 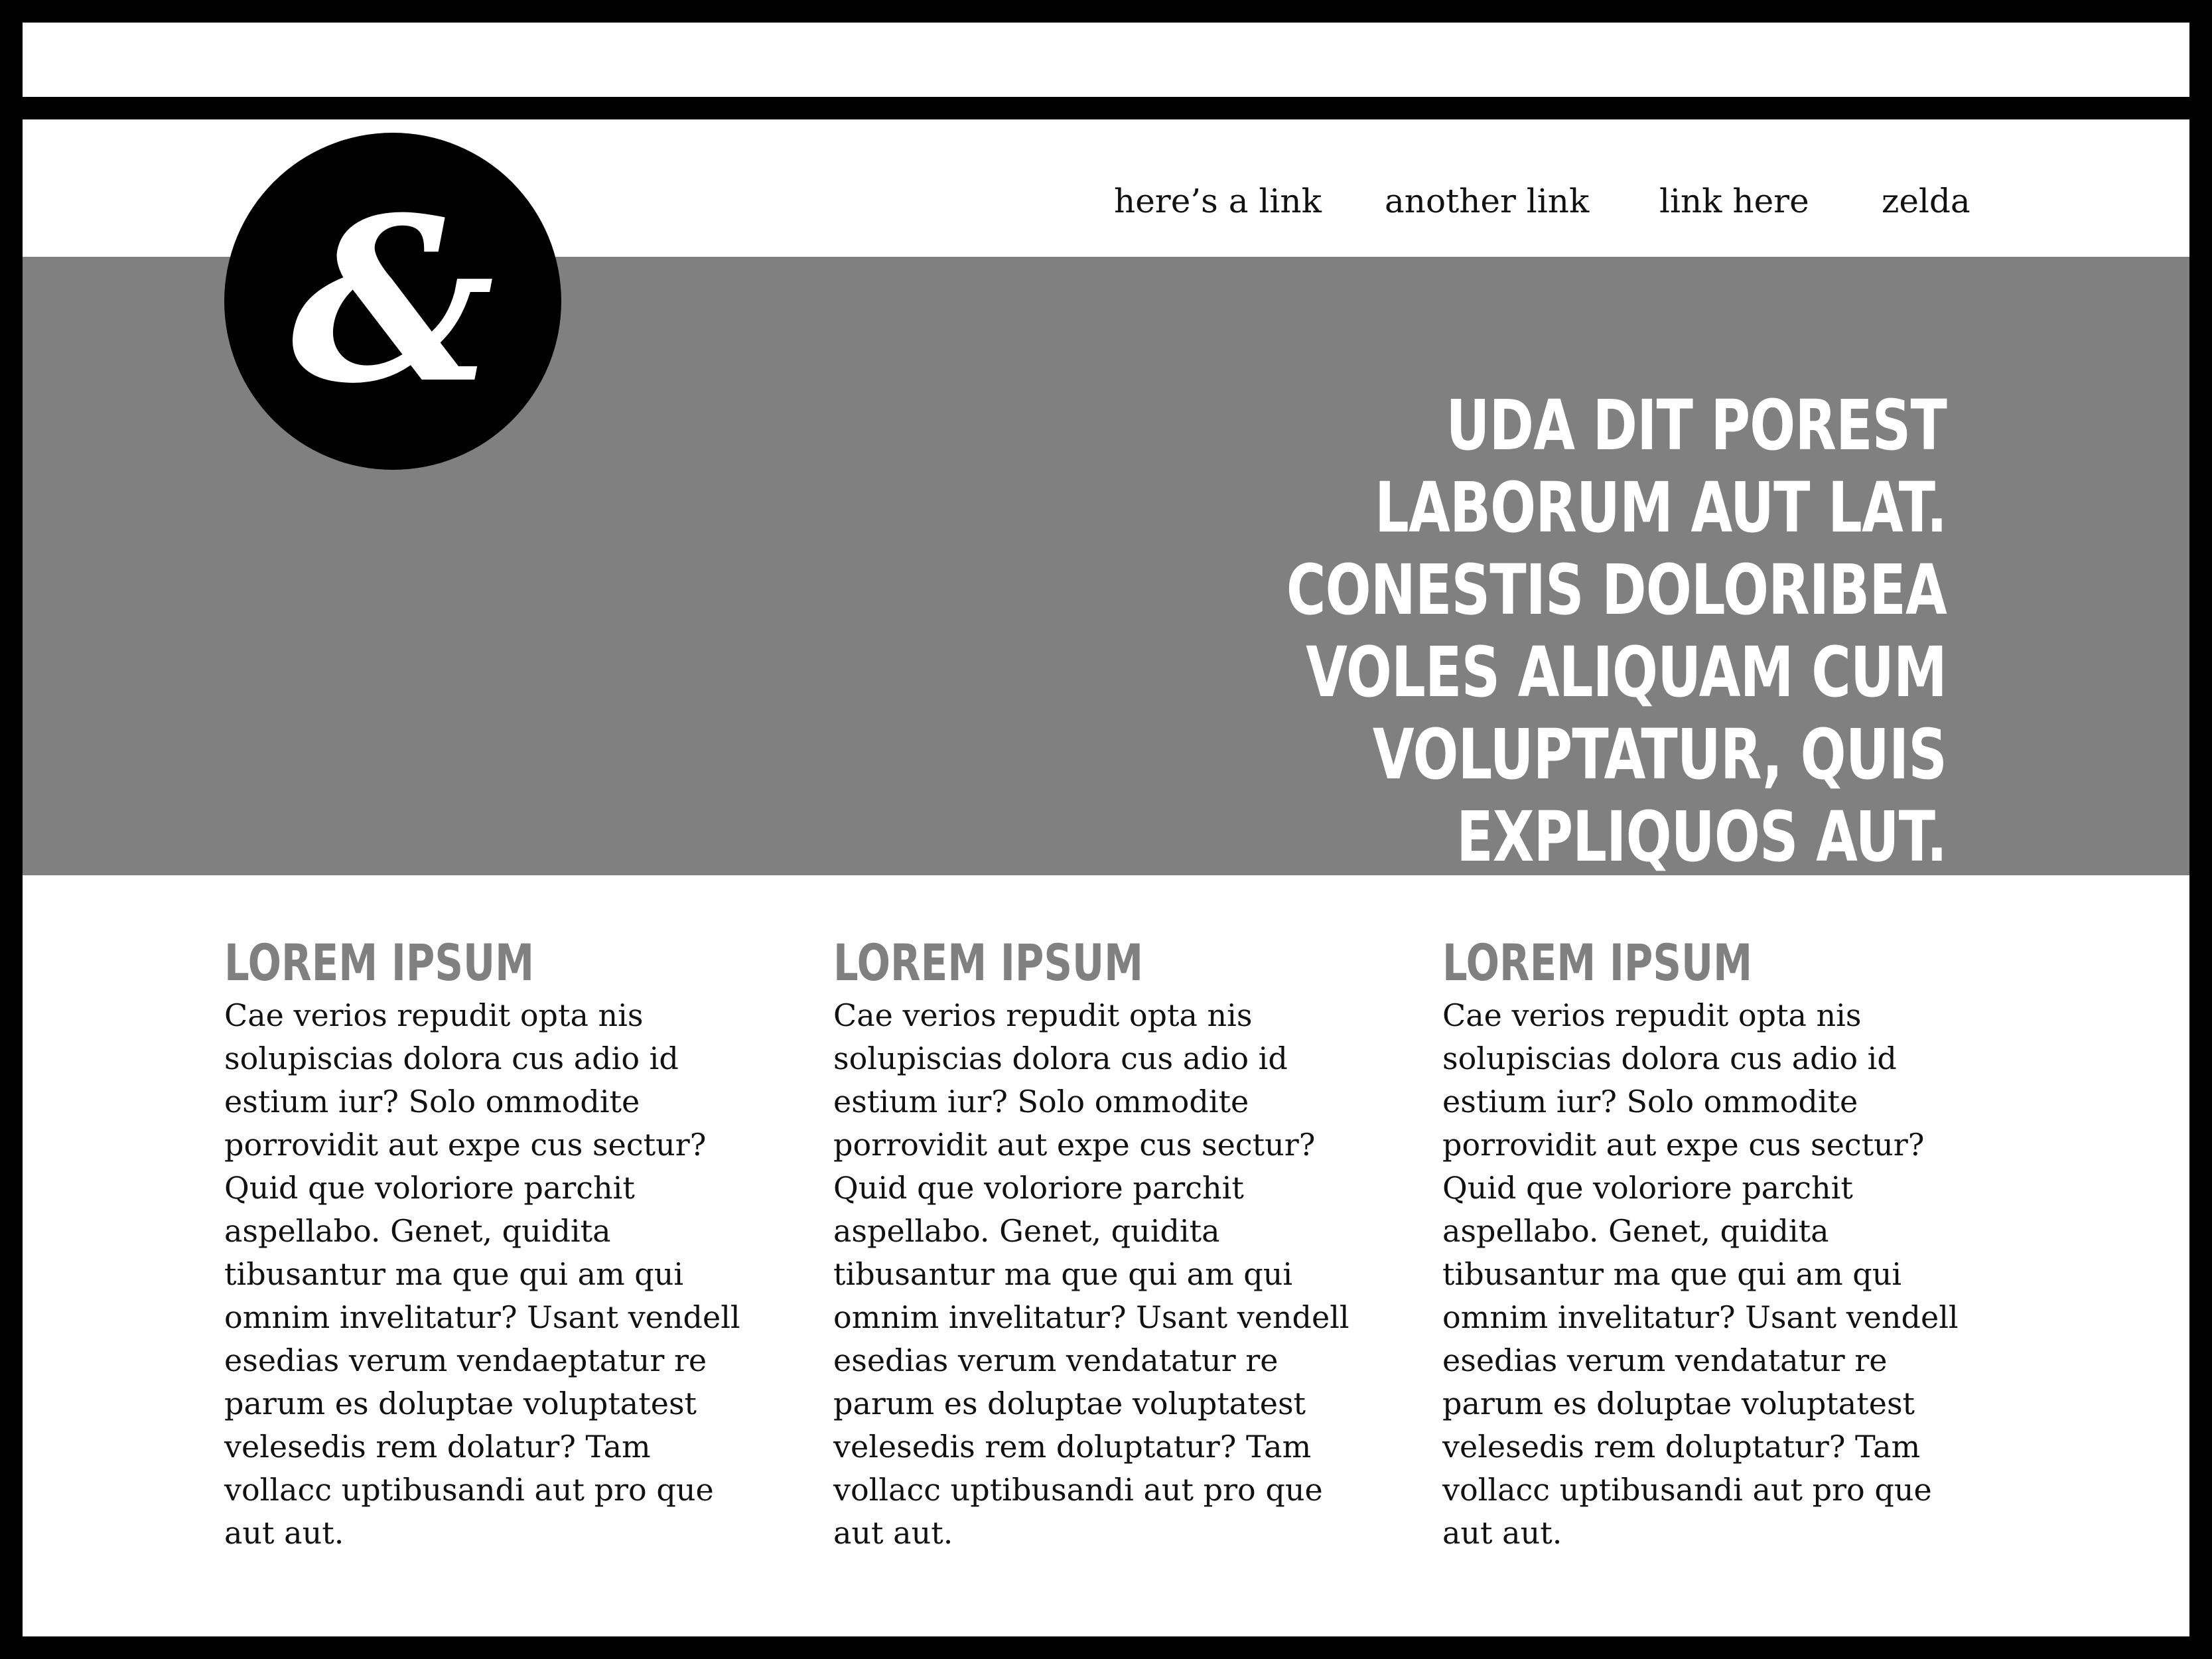 What do you see at coordinates (1218, 201) in the screenshot?
I see `nav-link-heres-a-link: here’s a link` at bounding box center [1218, 201].